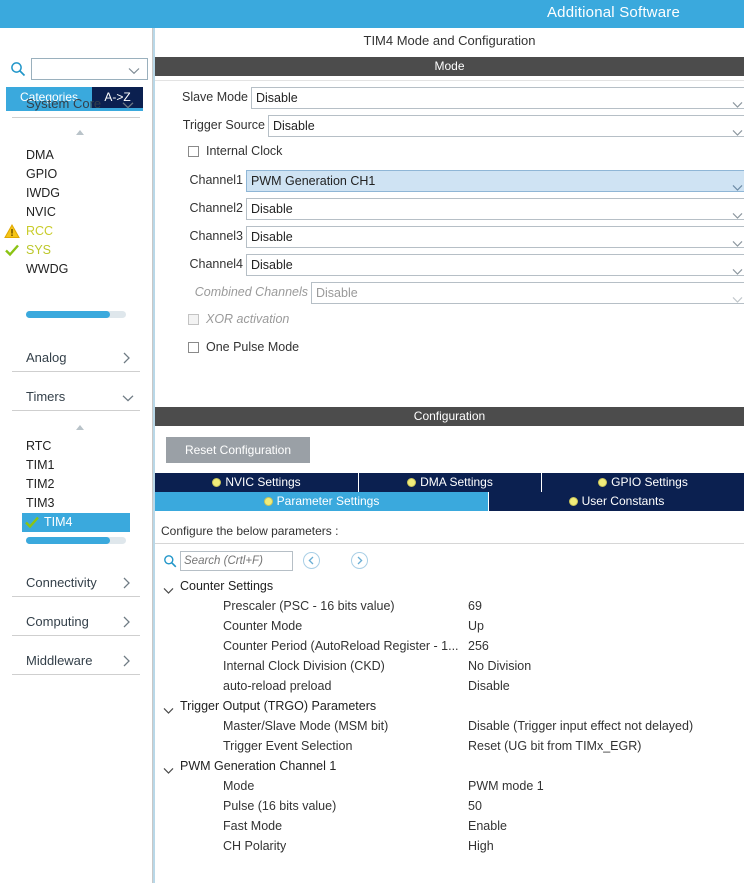 The width and height of the screenshot is (744, 883). Describe the element at coordinates (40, 155) in the screenshot. I see `sidebar-item-dma: DMA` at that location.